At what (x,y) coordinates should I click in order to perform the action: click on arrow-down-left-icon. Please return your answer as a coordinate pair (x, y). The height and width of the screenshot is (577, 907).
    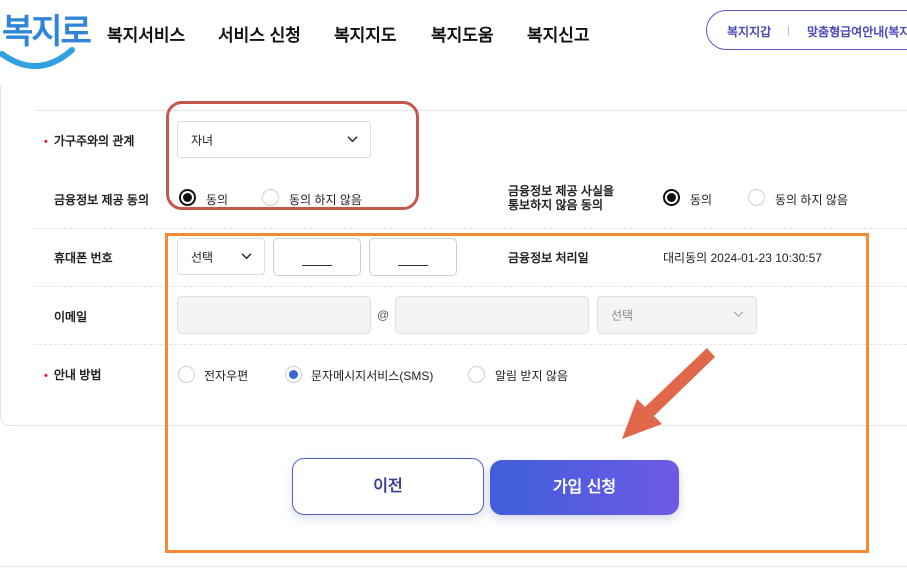
    Looking at the image, I should click on (668, 393).